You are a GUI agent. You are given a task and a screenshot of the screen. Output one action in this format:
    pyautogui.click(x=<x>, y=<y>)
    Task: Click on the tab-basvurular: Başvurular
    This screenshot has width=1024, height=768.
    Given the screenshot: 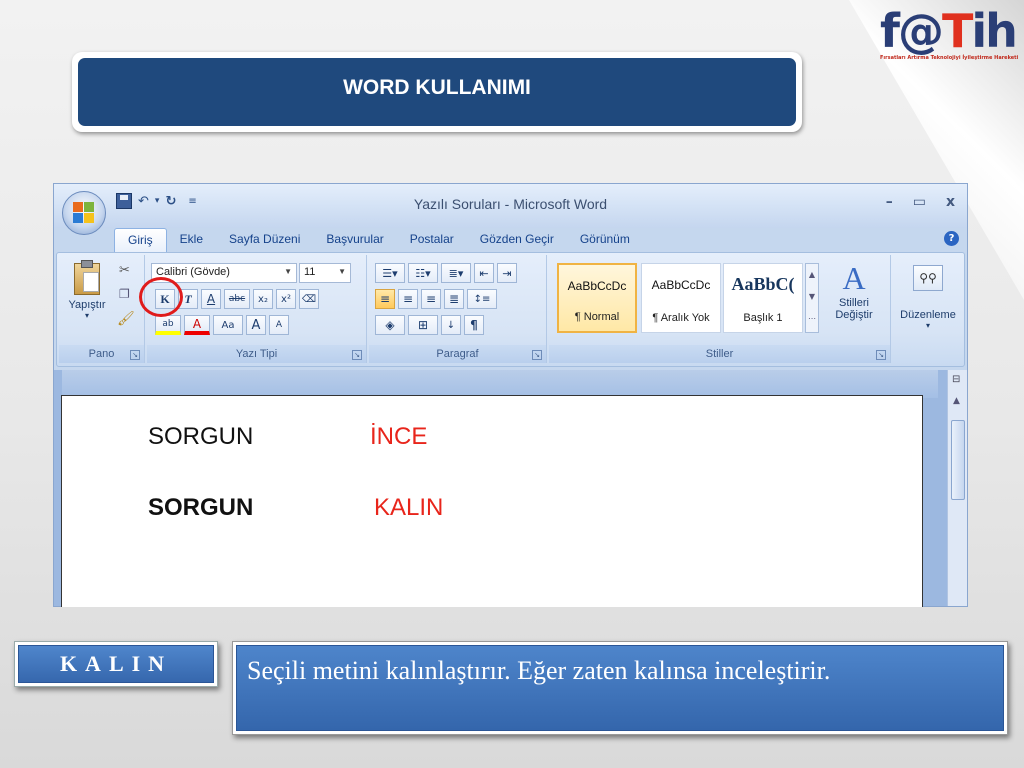 What is the action you would take?
    pyautogui.click(x=354, y=240)
    